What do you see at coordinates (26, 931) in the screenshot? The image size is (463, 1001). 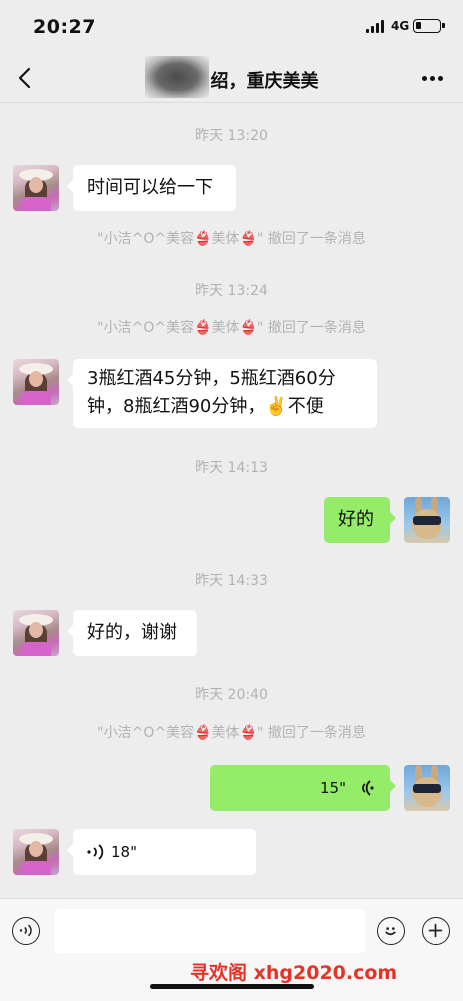 I see `voice-icon` at bounding box center [26, 931].